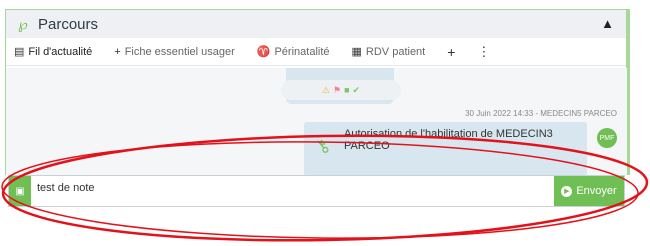 The width and height of the screenshot is (650, 246). Describe the element at coordinates (23, 24) in the screenshot. I see `link-icon: ℘` at that location.